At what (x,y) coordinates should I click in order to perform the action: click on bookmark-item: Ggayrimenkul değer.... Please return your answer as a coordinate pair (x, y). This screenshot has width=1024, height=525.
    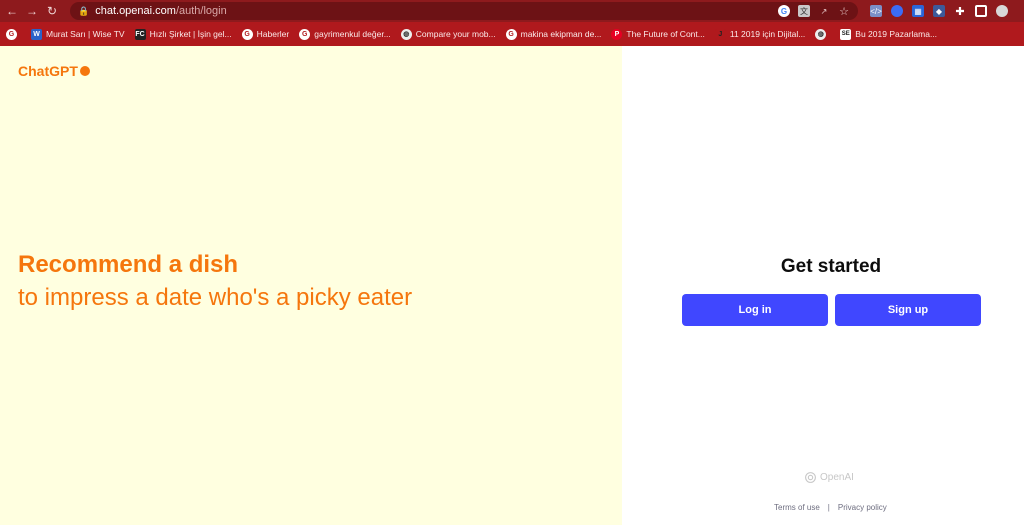
    Looking at the image, I should click on (345, 34).